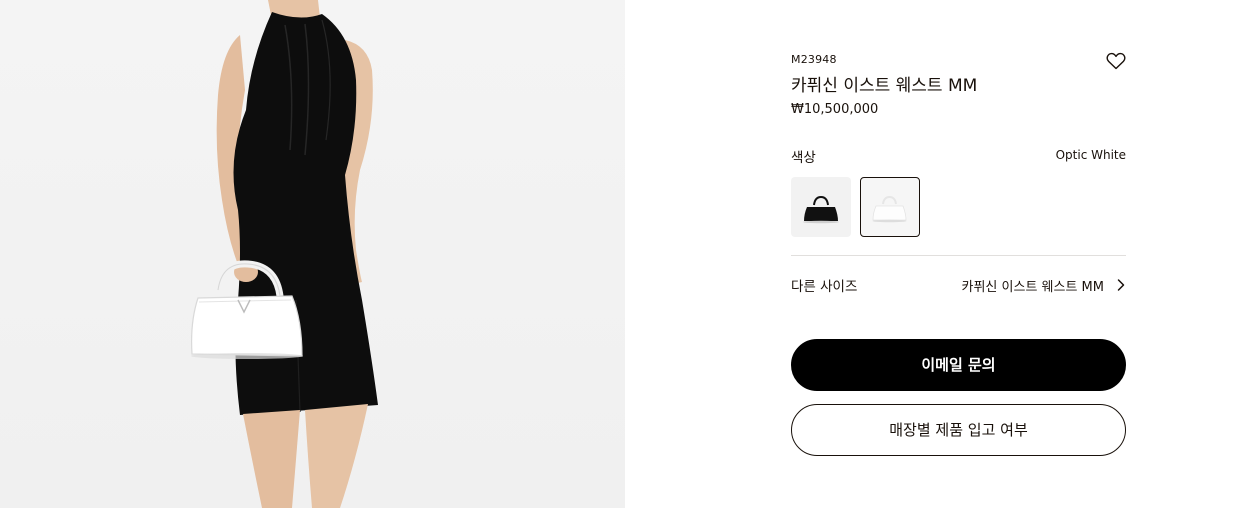 The height and width of the screenshot is (508, 1244). What do you see at coordinates (1032, 287) in the screenshot?
I see `other-sizes-value: 카퓌신 이스트 웨스트 MM` at bounding box center [1032, 287].